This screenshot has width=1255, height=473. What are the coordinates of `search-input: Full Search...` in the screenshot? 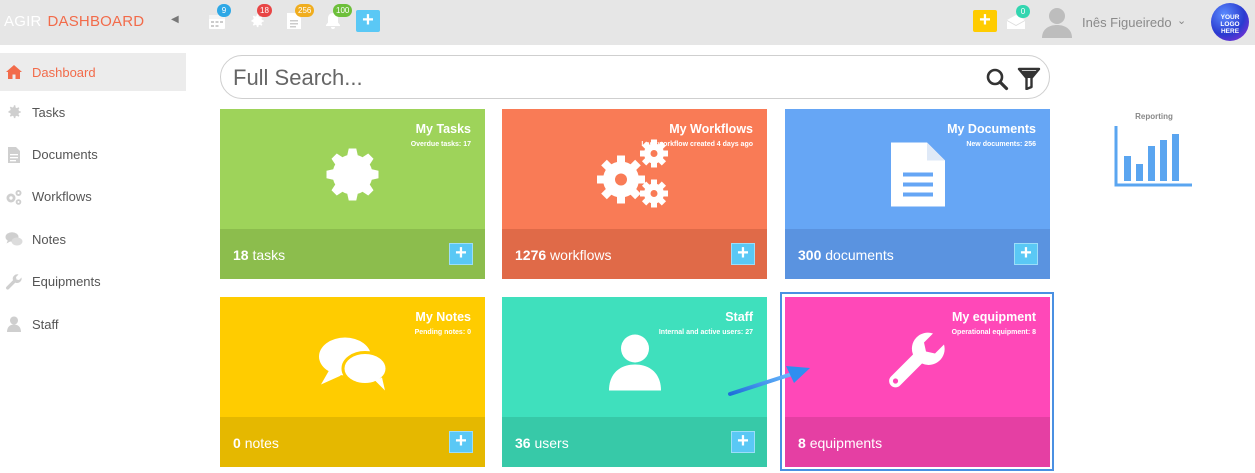 It's located at (298, 78).